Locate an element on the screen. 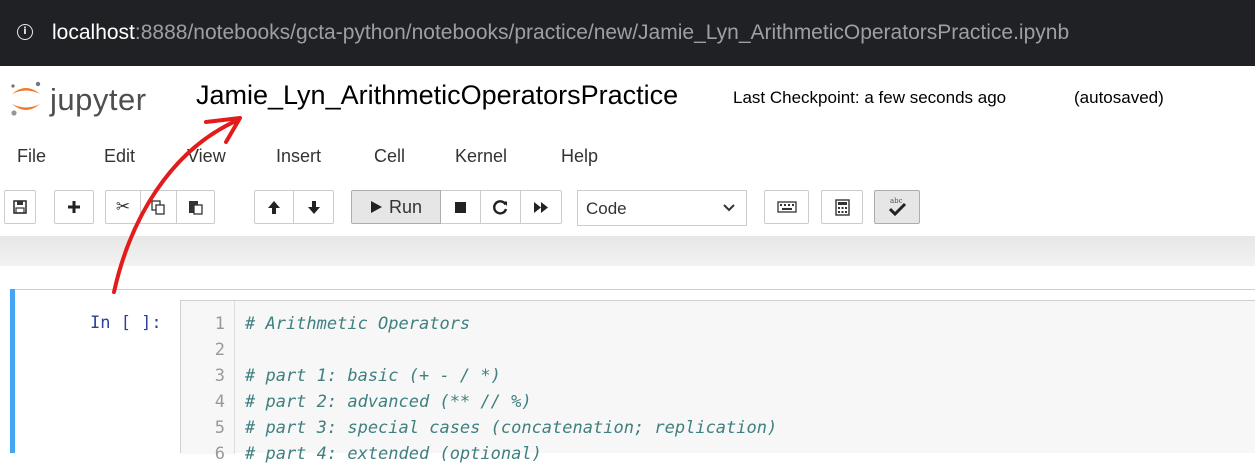 This screenshot has height=467, width=1255. play-icon is located at coordinates (376, 207).